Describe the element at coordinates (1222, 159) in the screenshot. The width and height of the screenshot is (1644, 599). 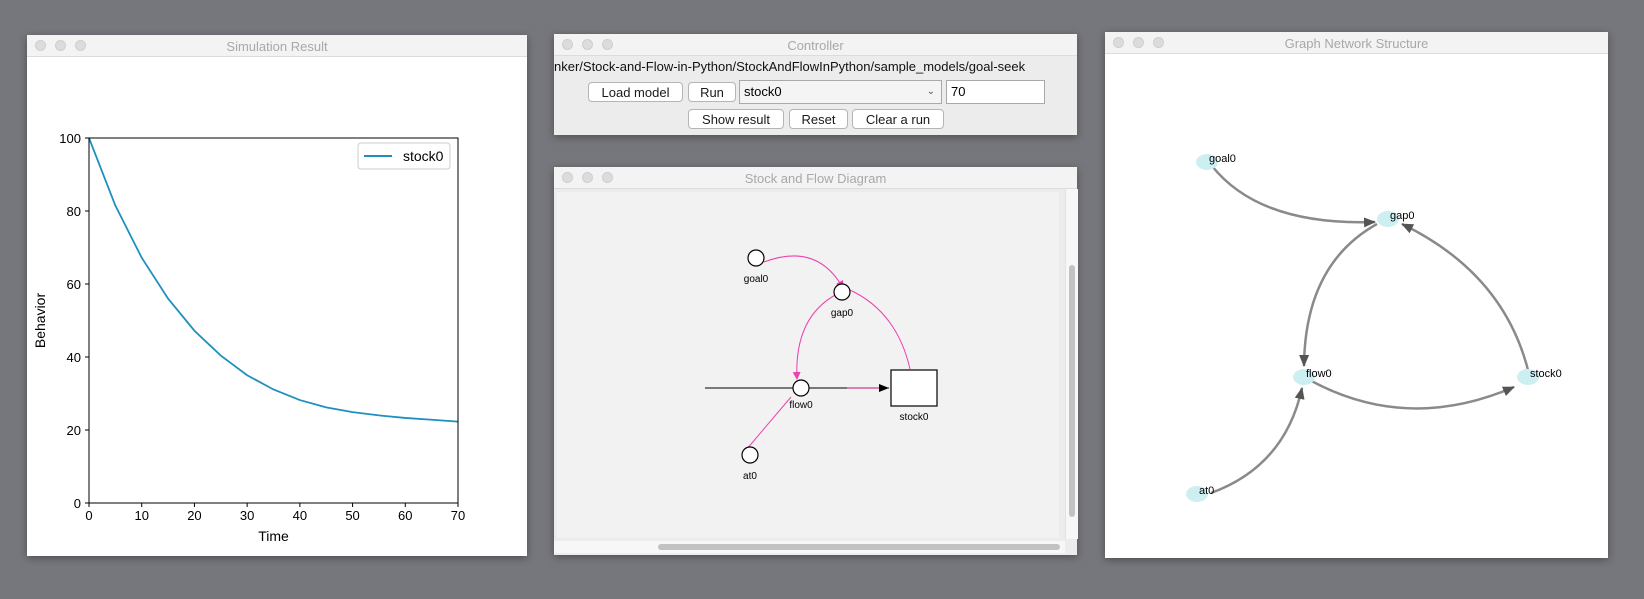
I see `graph-node-goal-label: goal0` at that location.